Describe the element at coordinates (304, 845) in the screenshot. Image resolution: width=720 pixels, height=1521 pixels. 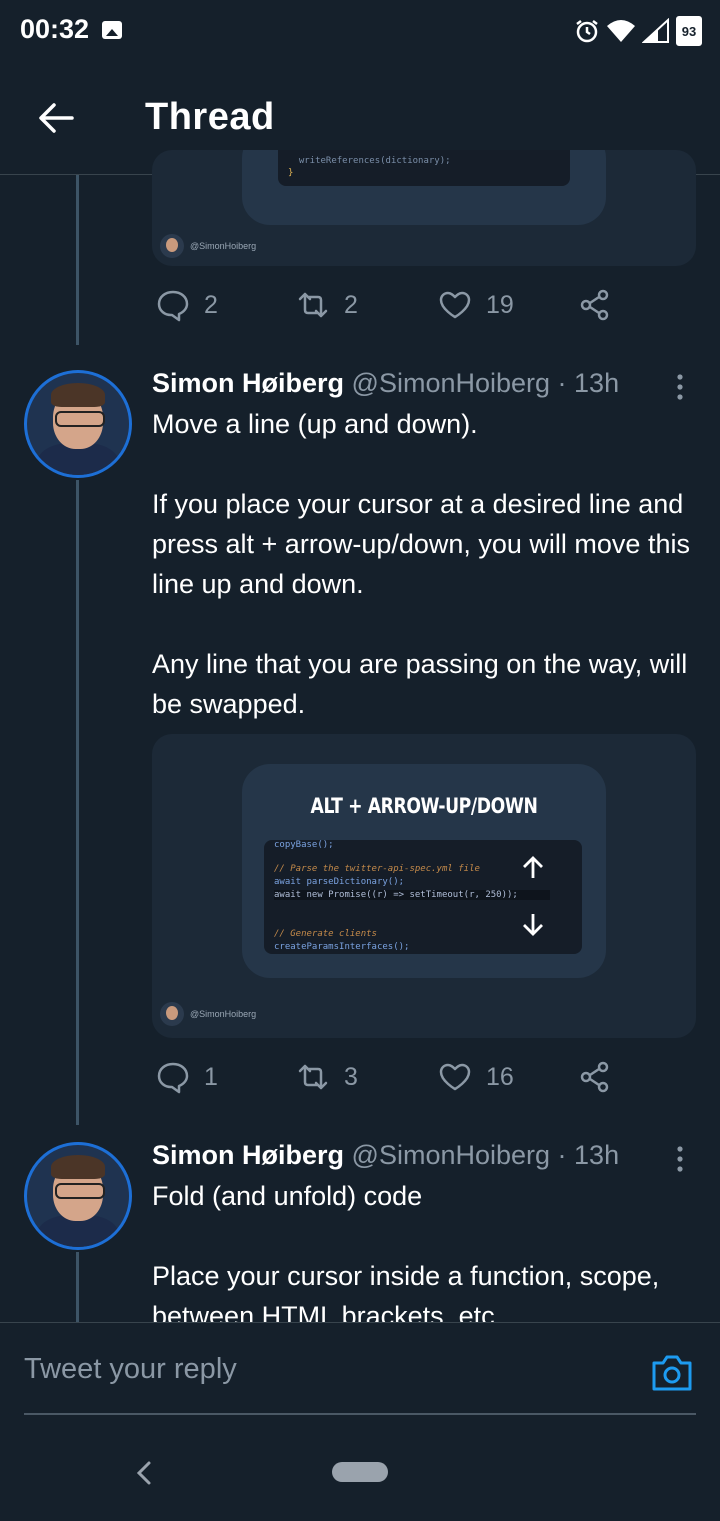
I see `code-line: copyBase();` at that location.